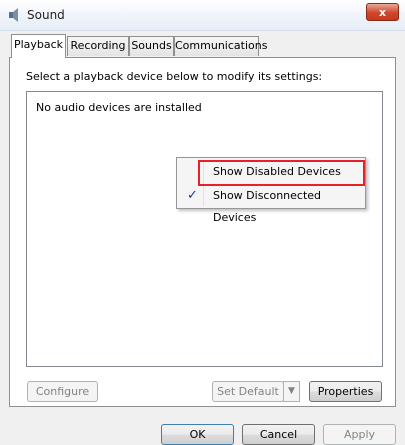 The width and height of the screenshot is (405, 445). I want to click on title-bar: Sound x, so click(202, 15).